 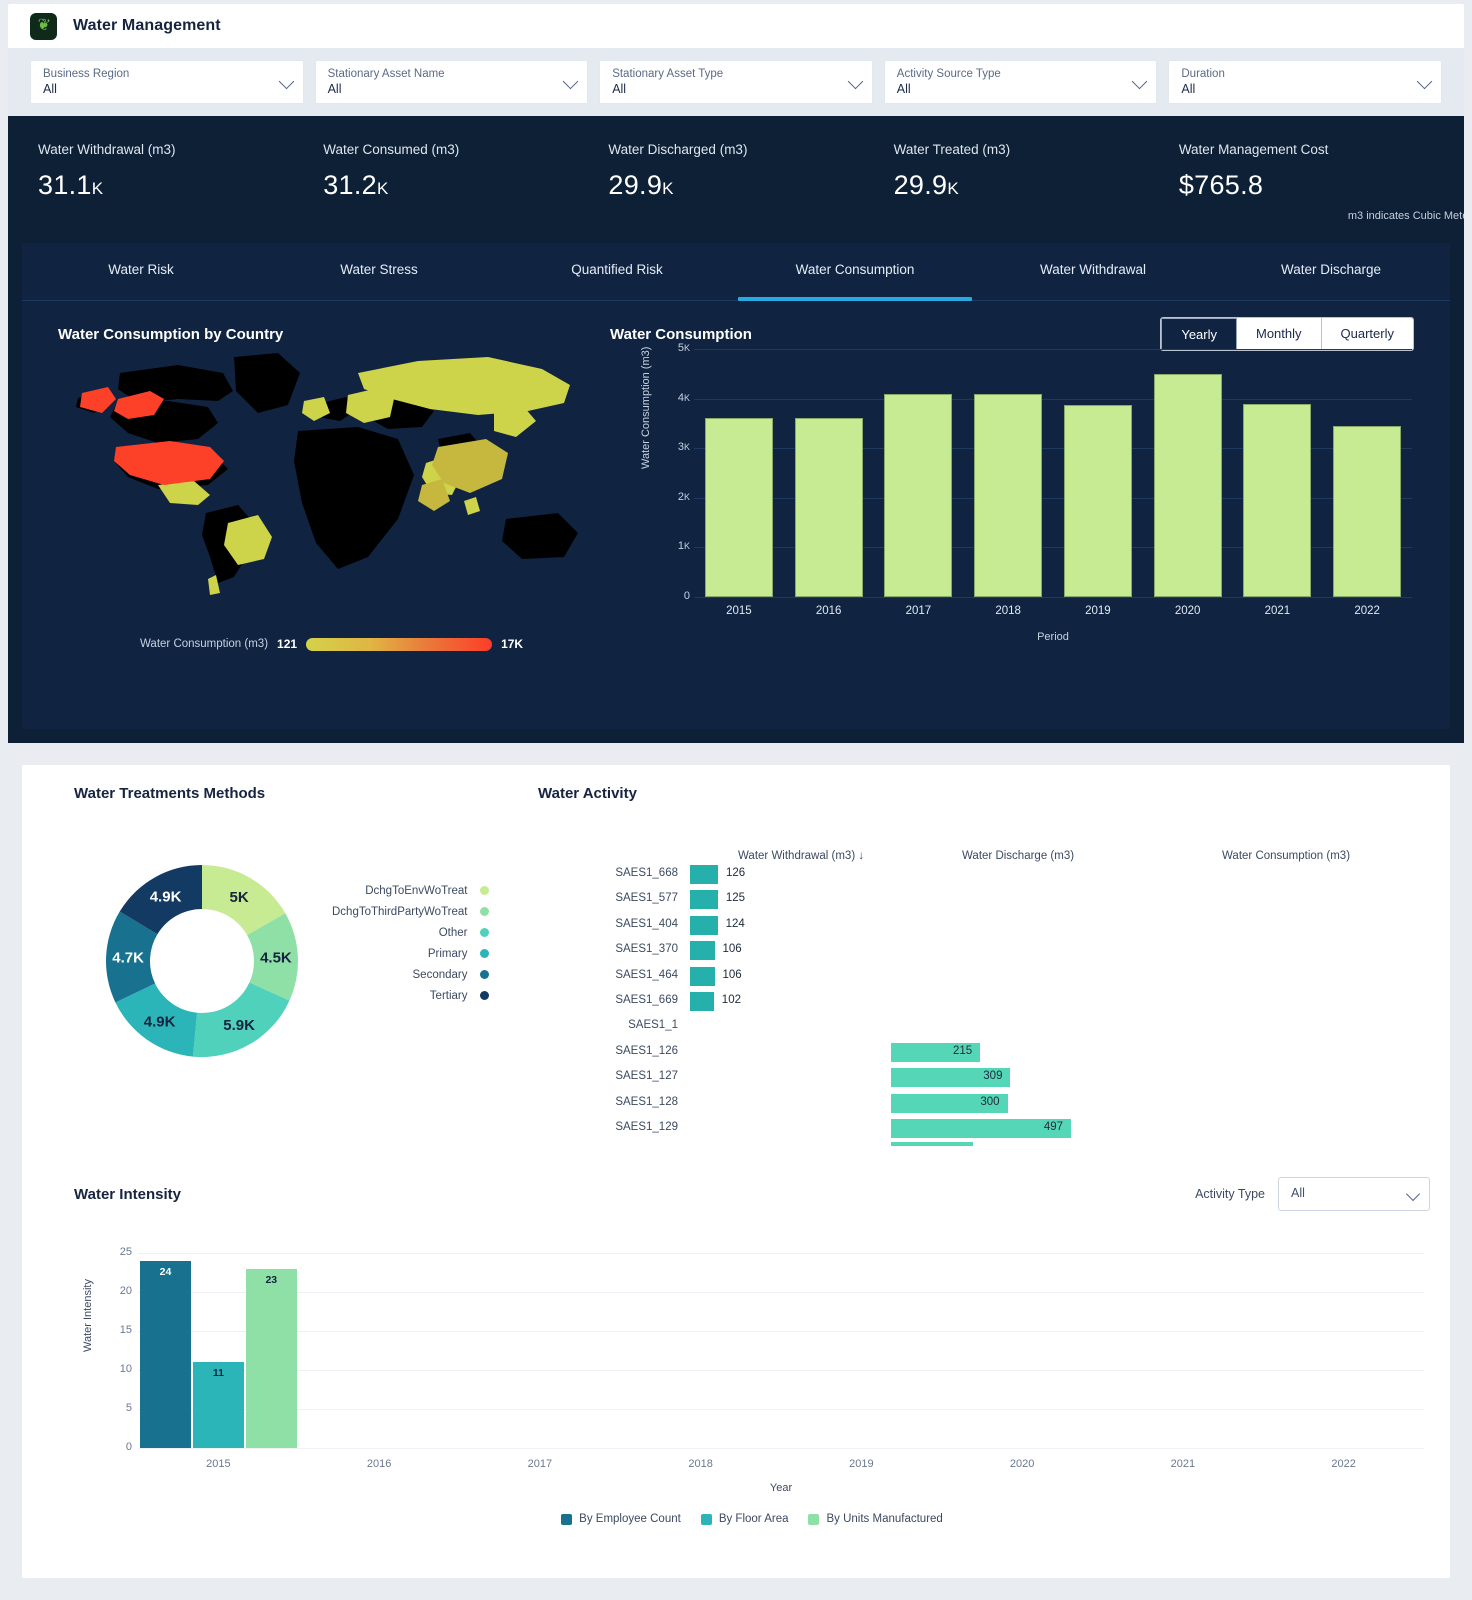 I want to click on y-tick: 0, so click(x=686, y=596).